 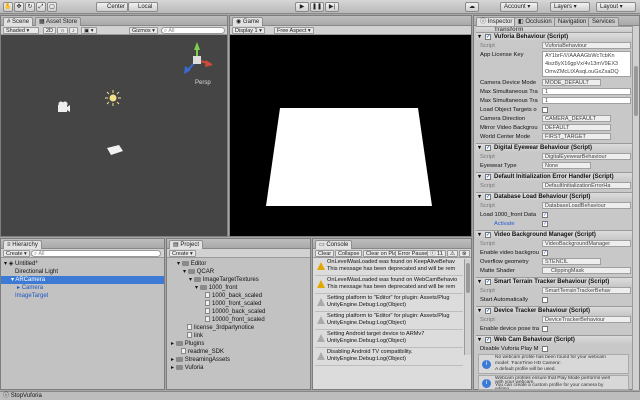 I want to click on tab-scene: # Scene, so click(x=18, y=21).